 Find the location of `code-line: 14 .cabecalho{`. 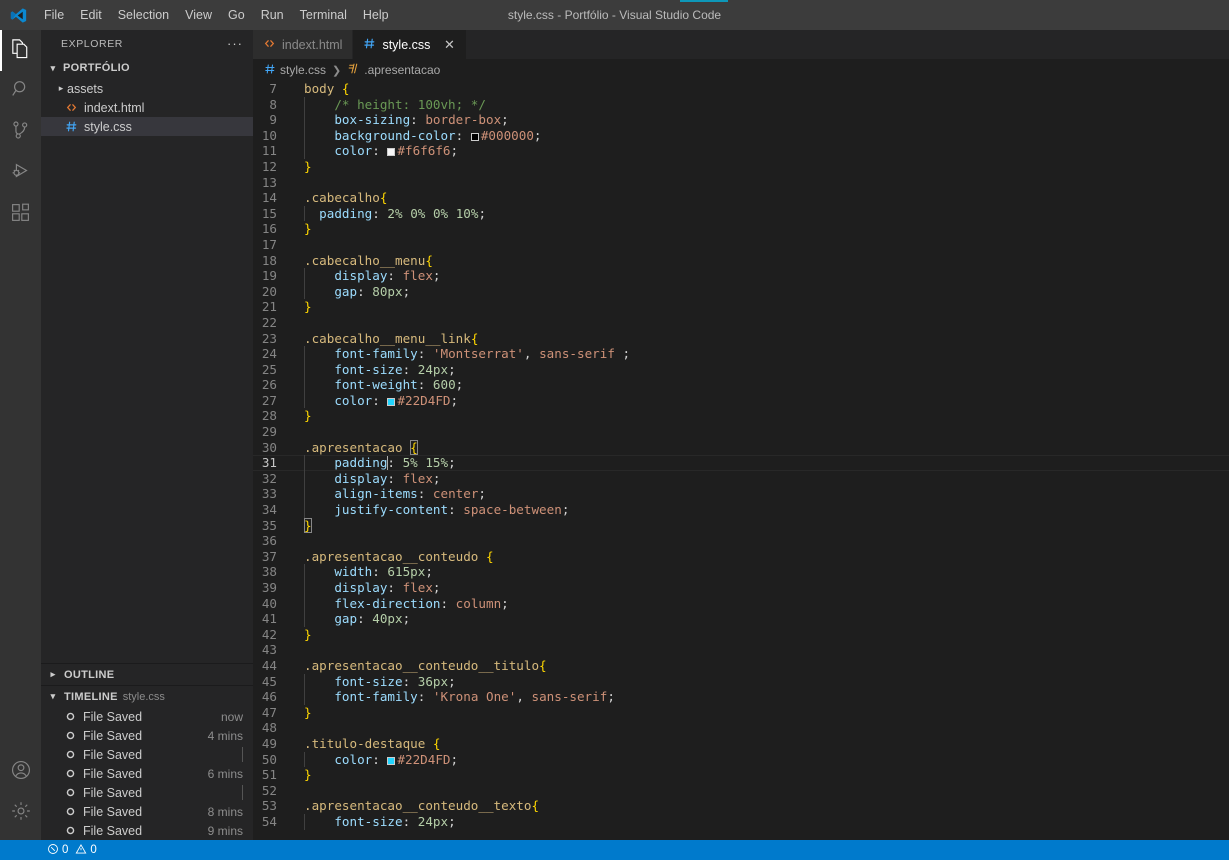

code-line: 14 .cabecalho{ is located at coordinates (741, 198).